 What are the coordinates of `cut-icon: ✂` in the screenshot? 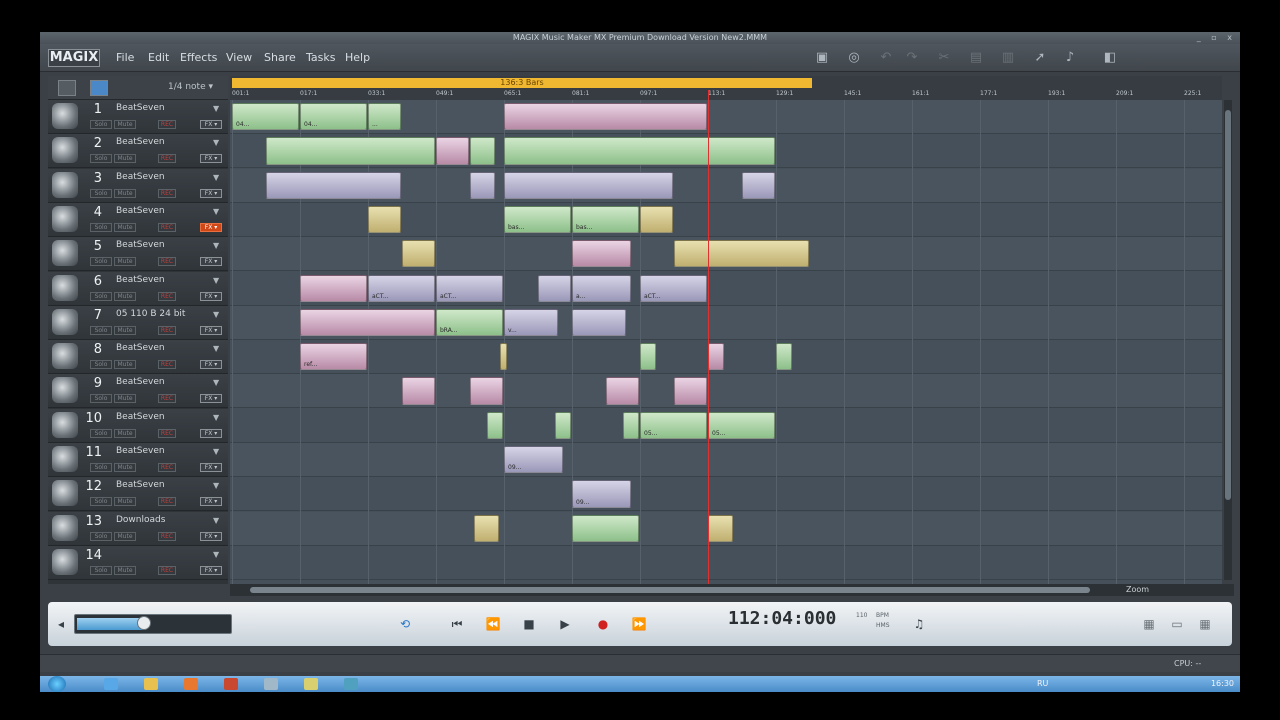 It's located at (944, 58).